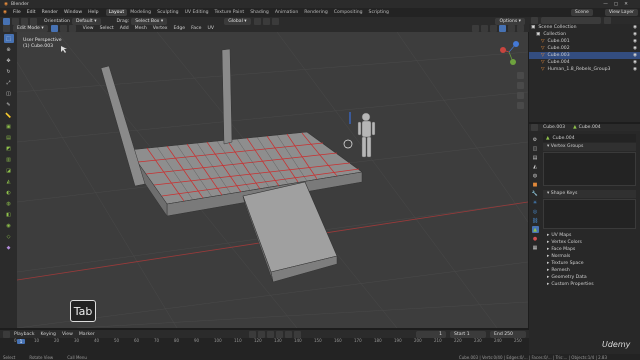 The height and width of the screenshot is (360, 640). I want to click on vertex-groups-list, so click(589, 169).